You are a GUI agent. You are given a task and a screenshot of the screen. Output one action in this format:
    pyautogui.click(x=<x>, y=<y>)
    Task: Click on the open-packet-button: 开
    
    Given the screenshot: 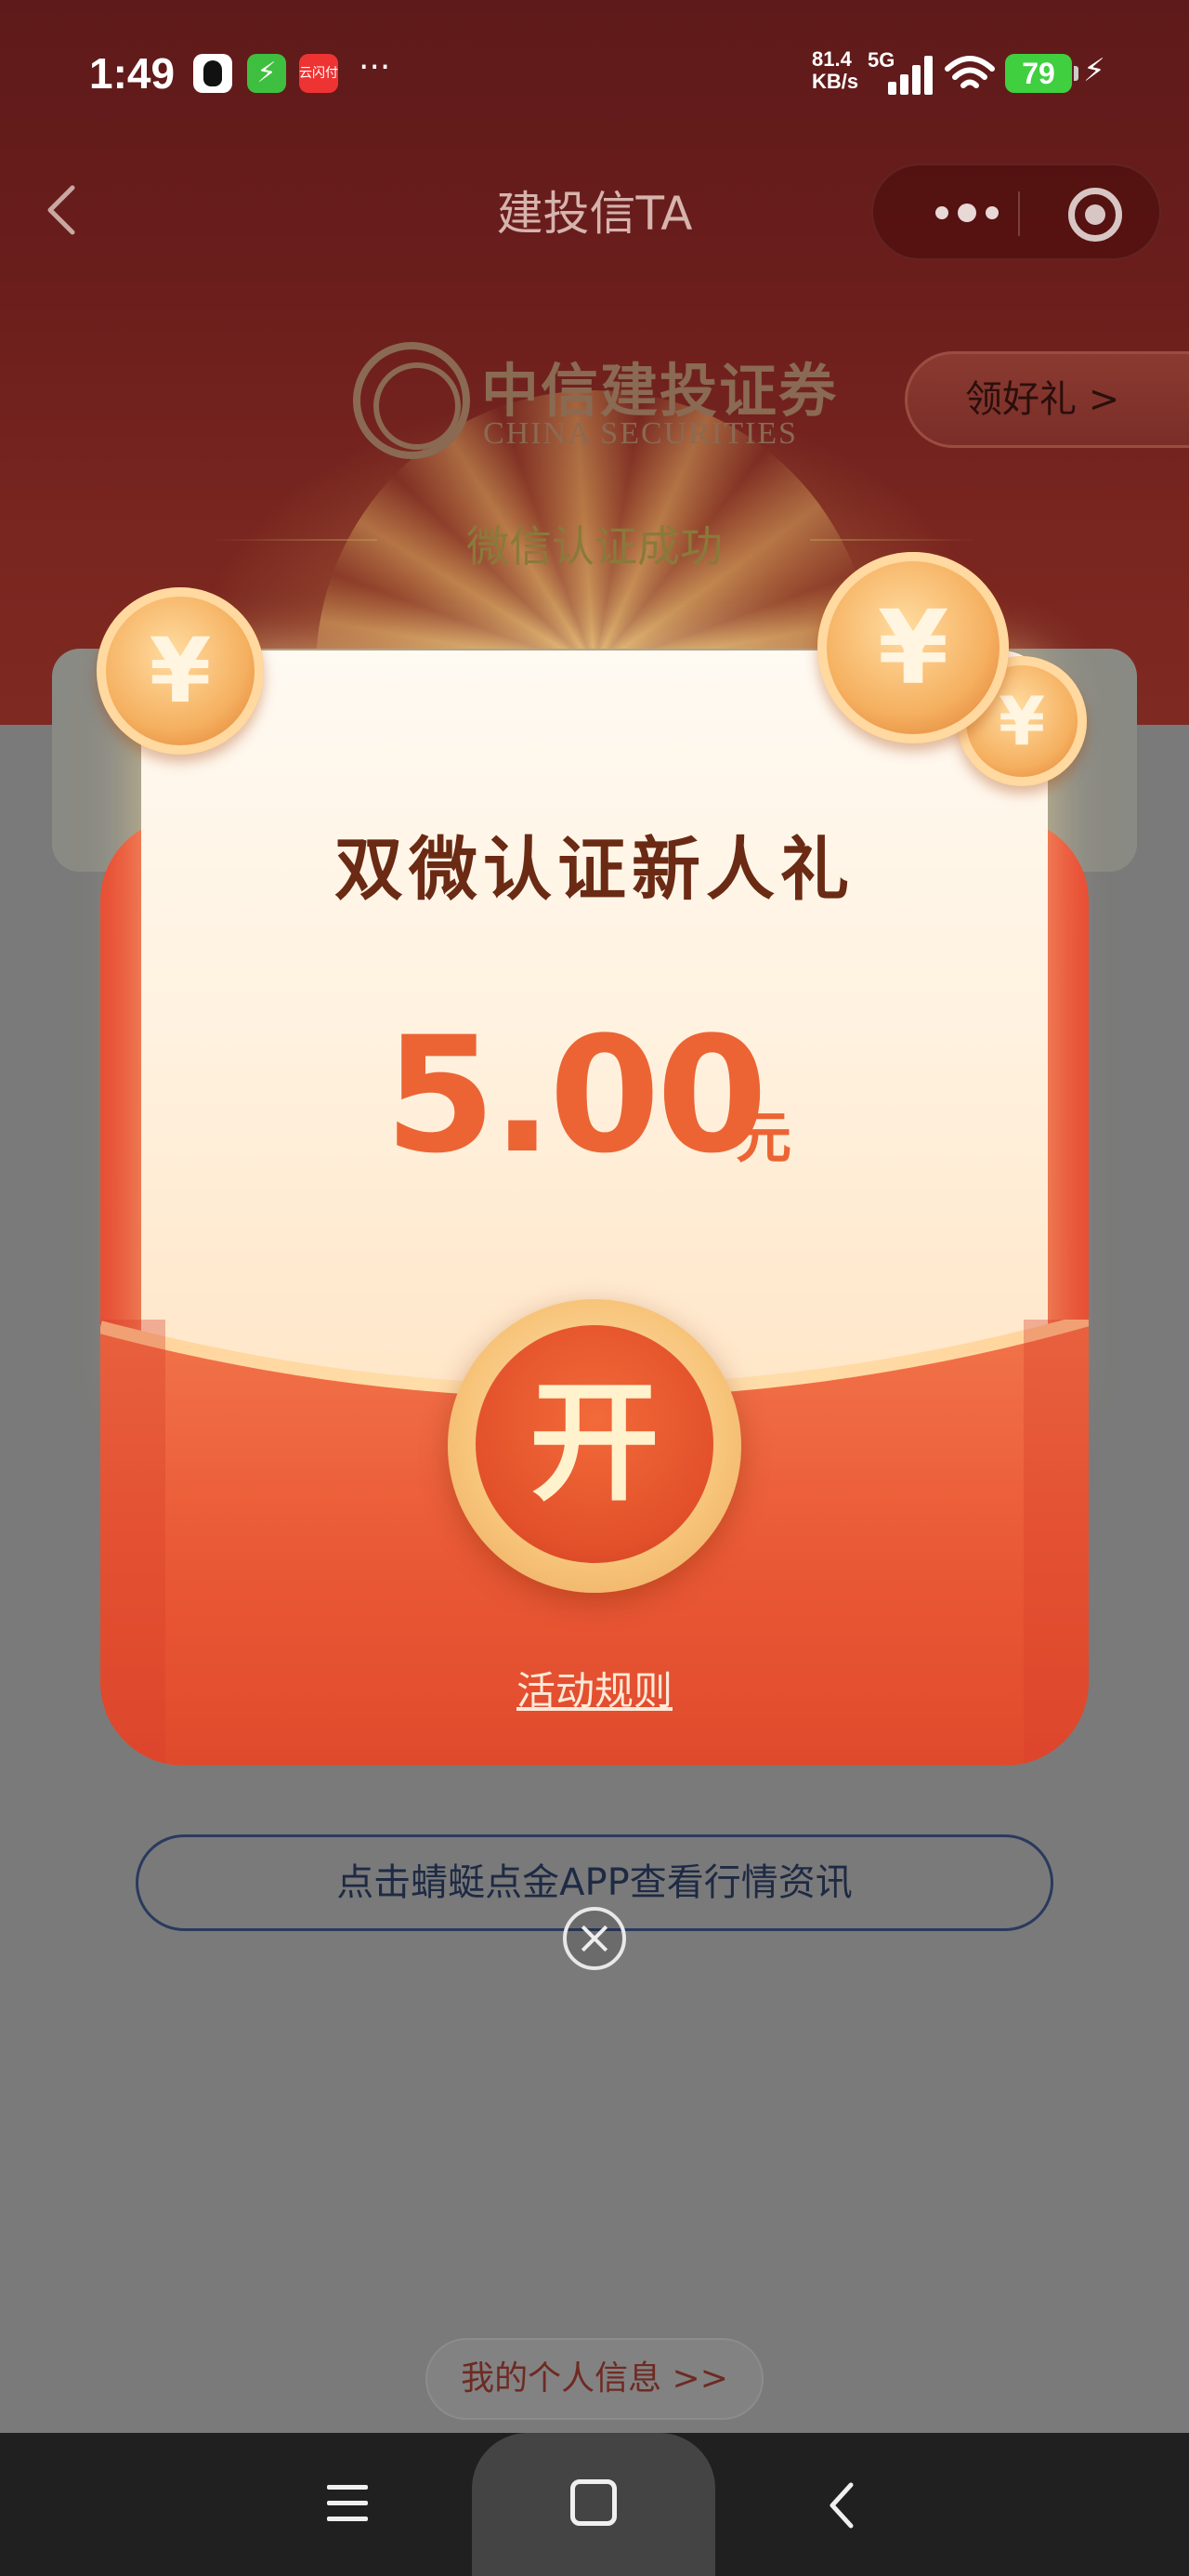 What is the action you would take?
    pyautogui.click(x=594, y=1446)
    